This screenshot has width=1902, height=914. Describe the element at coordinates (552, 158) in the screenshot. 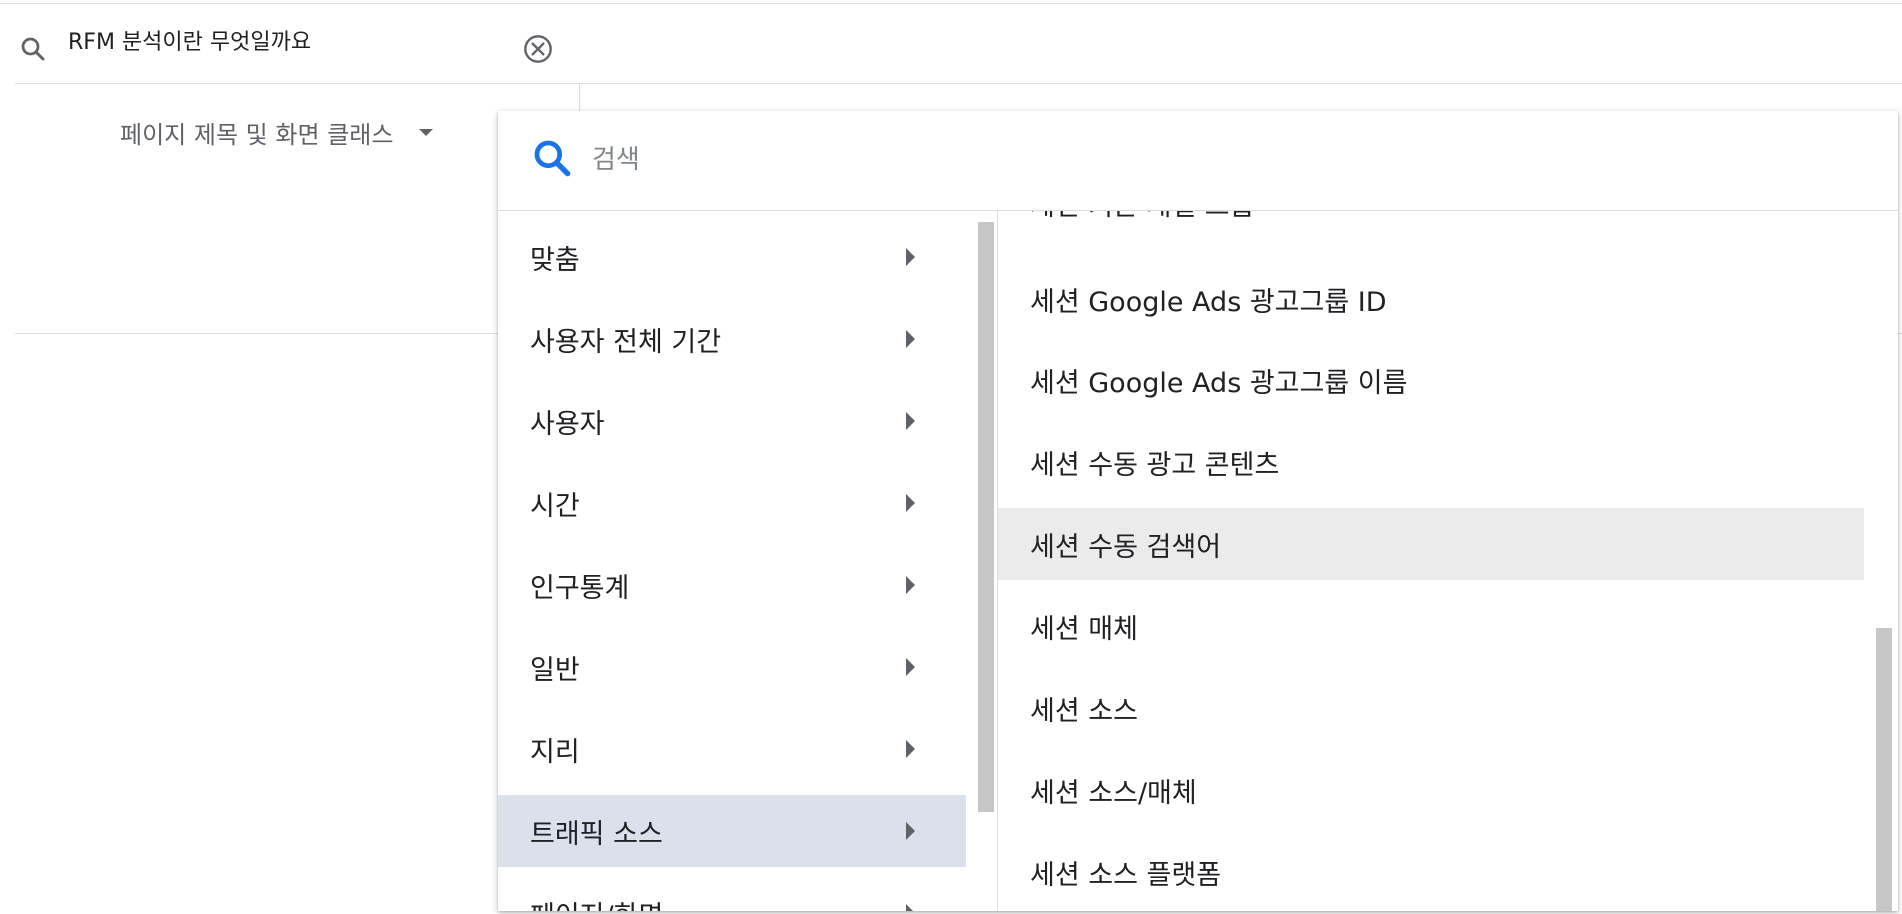

I see `menu-search-icon` at that location.